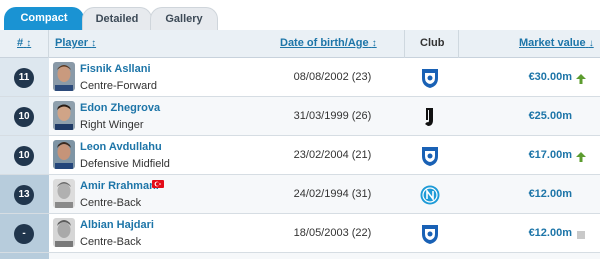 This screenshot has width=600, height=259. Describe the element at coordinates (119, 186) in the screenshot. I see `player-name-link: Amir Rrahmani` at that location.